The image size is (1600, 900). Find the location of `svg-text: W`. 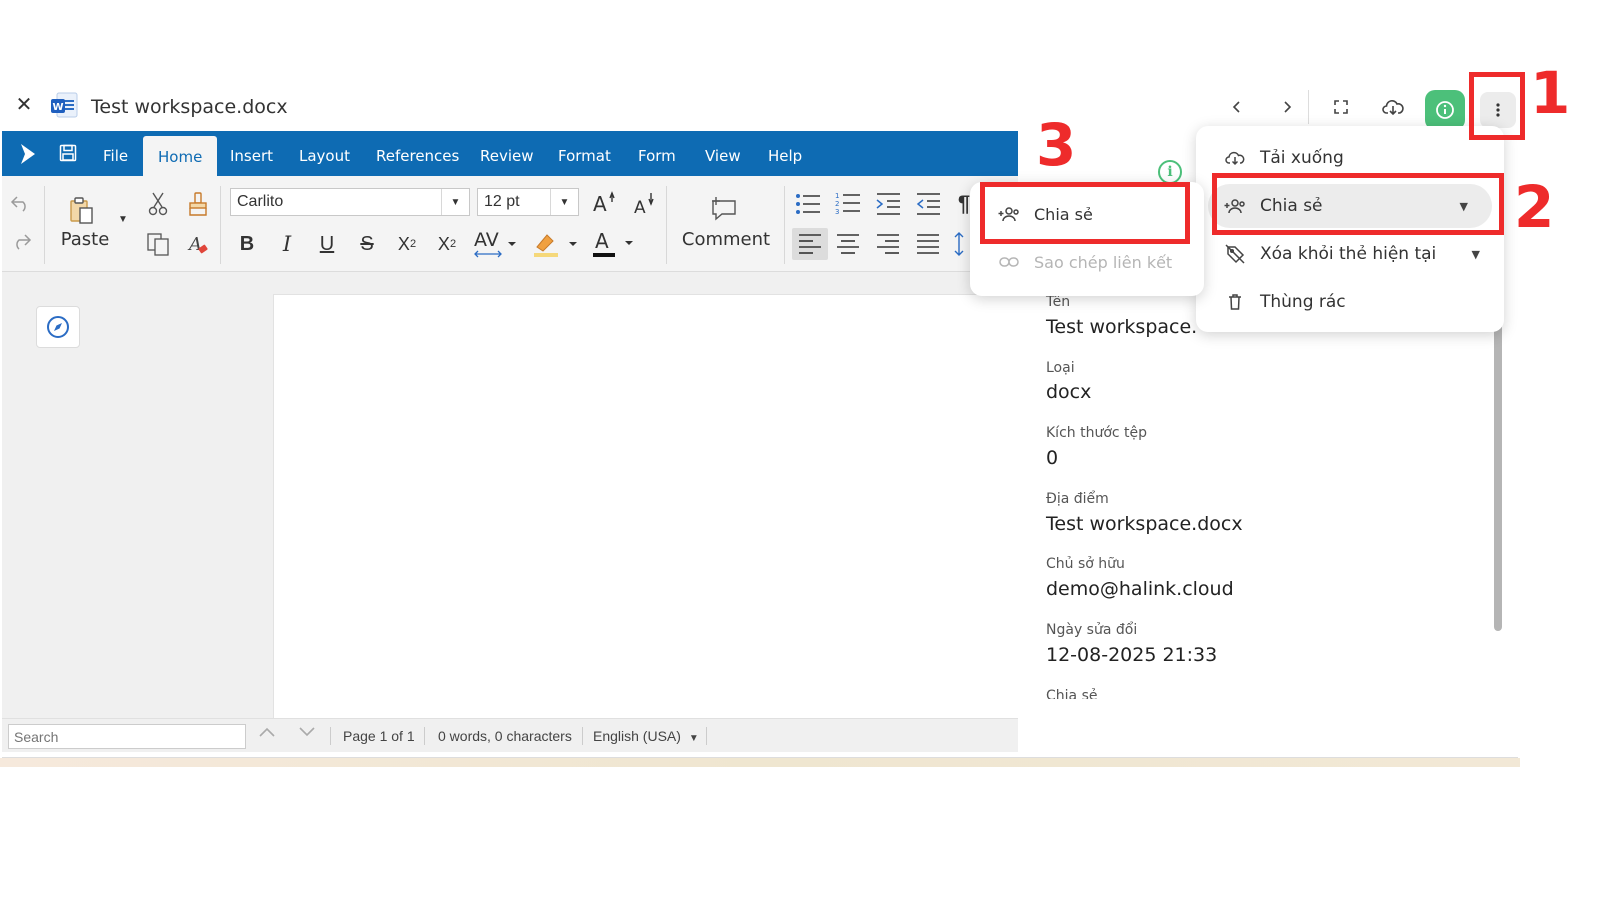

svg-text: W is located at coordinates (57, 107).